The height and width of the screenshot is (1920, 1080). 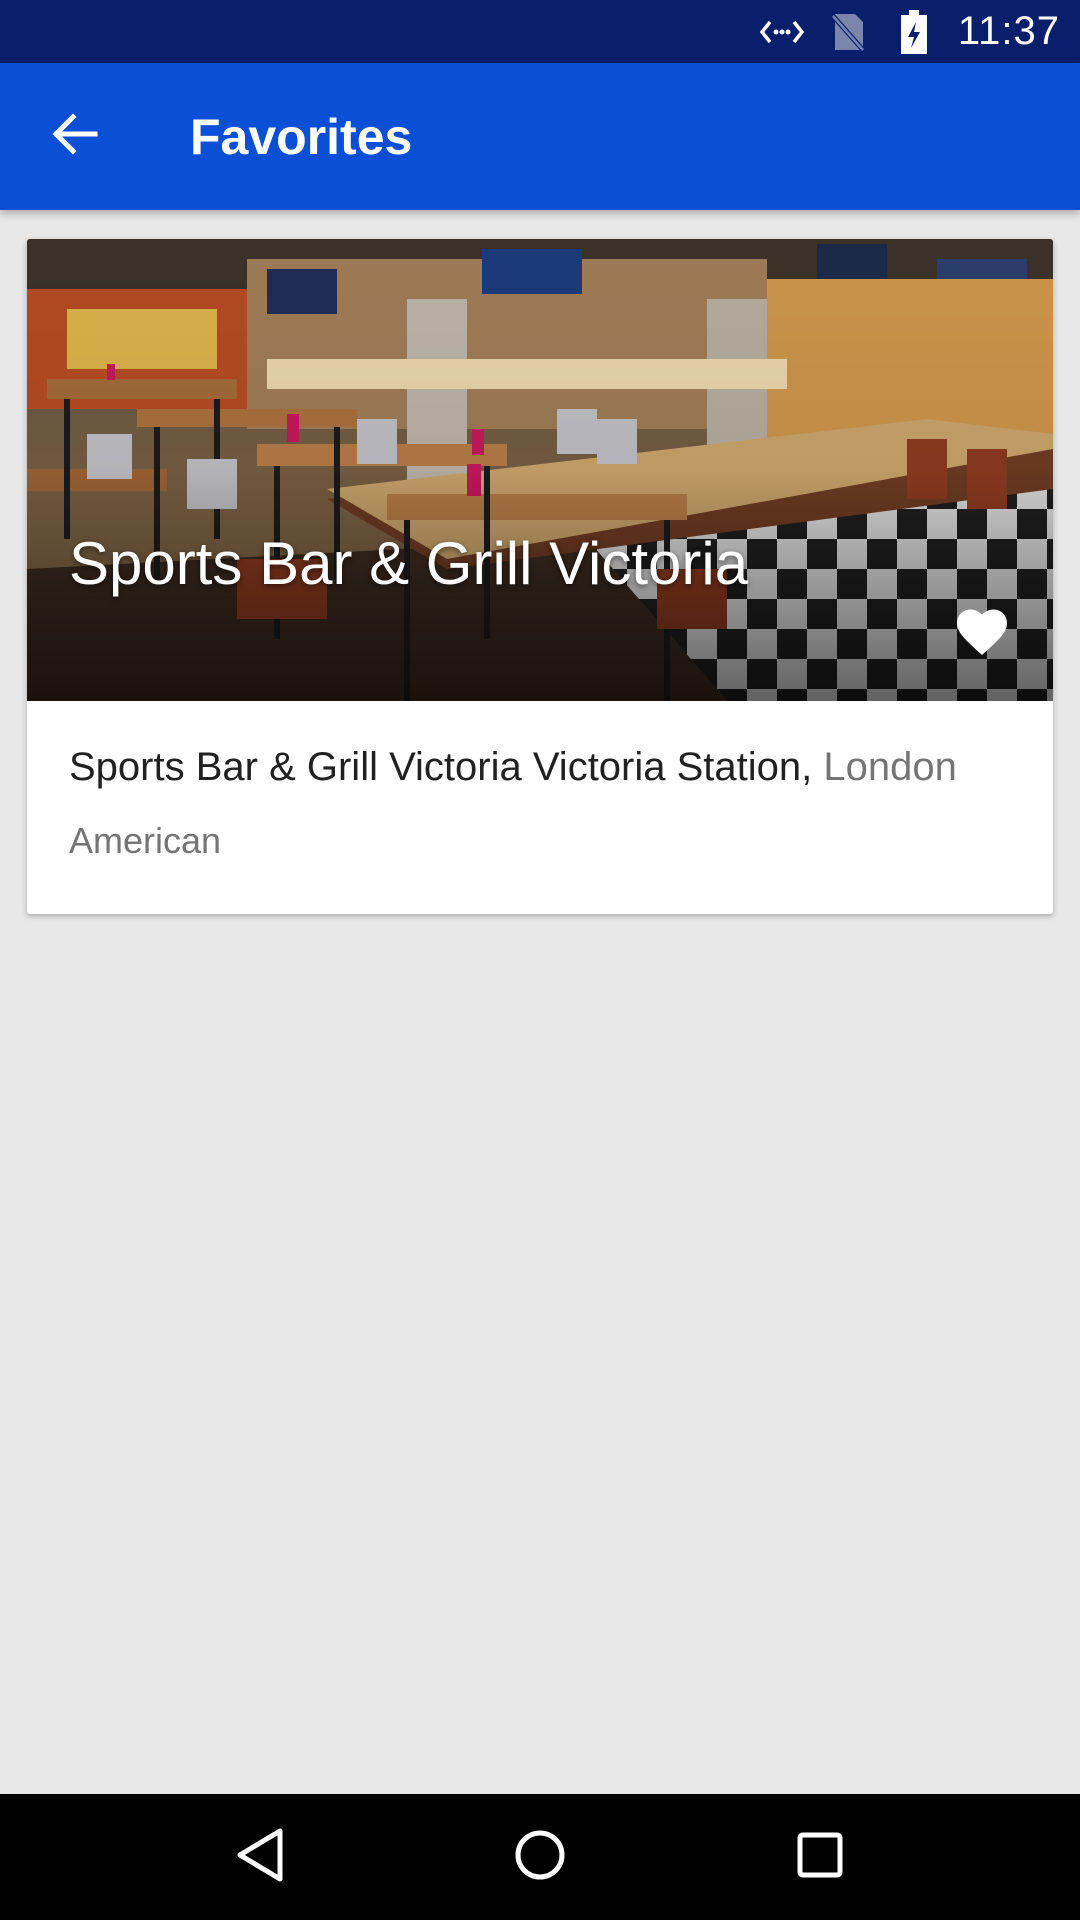 I want to click on nav-home-button, so click(x=540, y=1857).